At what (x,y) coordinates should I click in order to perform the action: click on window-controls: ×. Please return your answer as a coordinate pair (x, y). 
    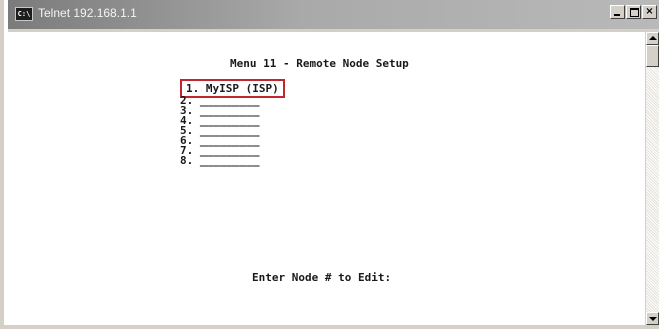
    Looking at the image, I should click on (633, 12).